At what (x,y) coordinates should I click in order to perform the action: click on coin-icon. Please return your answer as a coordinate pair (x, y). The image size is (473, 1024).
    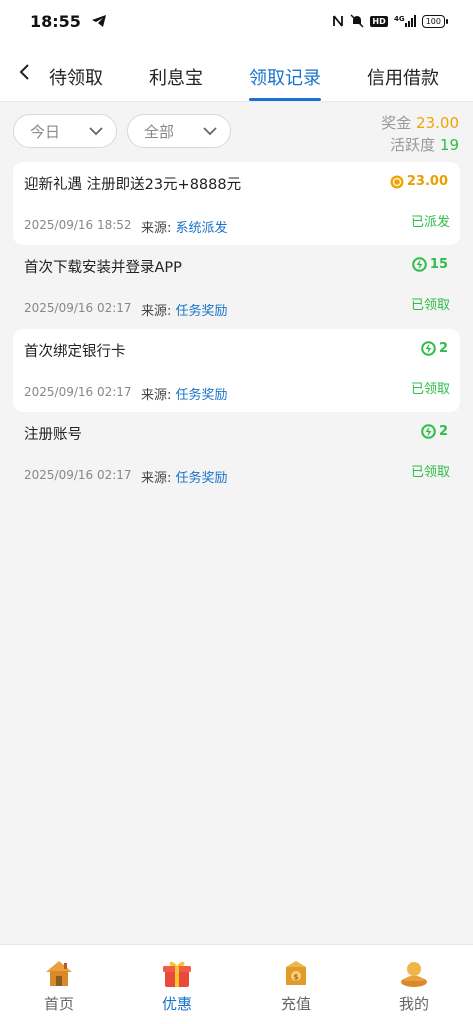
    Looking at the image, I should click on (397, 181).